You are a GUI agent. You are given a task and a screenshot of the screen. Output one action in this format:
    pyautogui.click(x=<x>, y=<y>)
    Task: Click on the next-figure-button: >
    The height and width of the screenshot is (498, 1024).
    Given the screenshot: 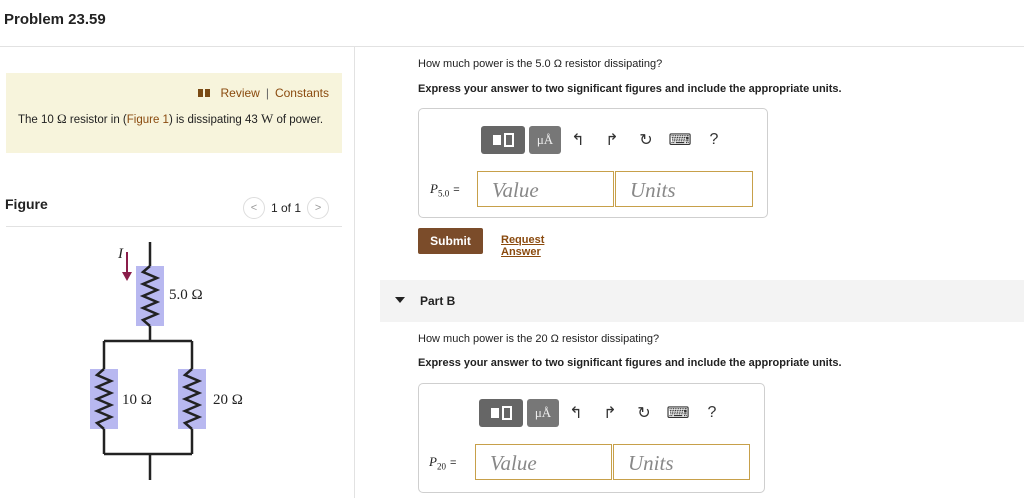 What is the action you would take?
    pyautogui.click(x=318, y=208)
    